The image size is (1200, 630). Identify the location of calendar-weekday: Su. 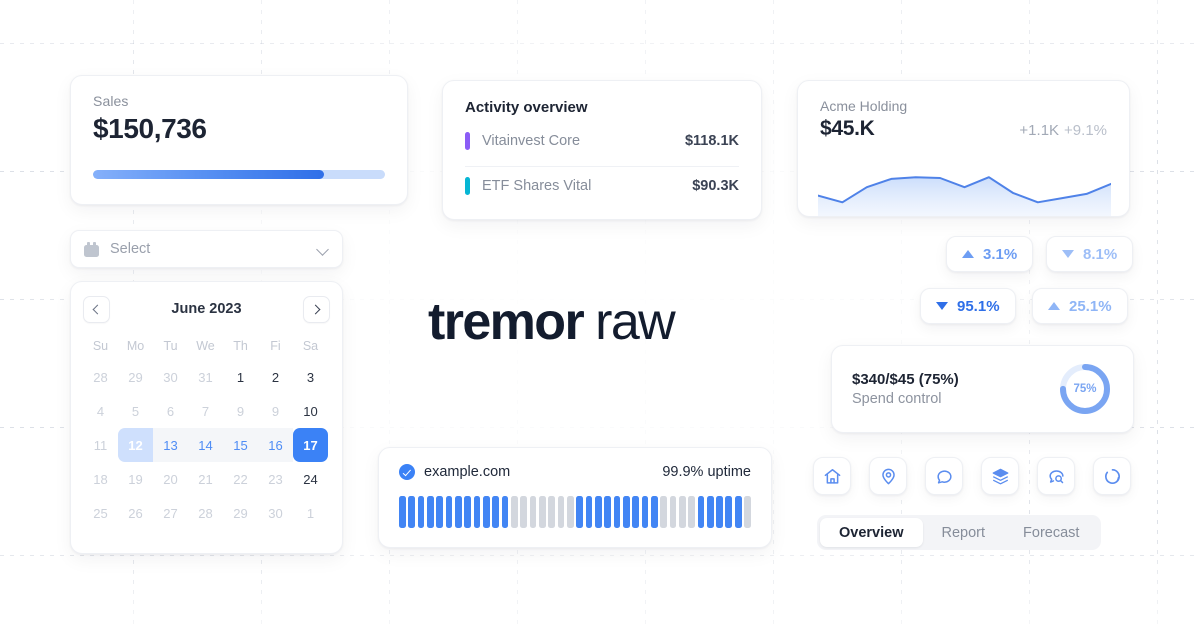
(100, 346).